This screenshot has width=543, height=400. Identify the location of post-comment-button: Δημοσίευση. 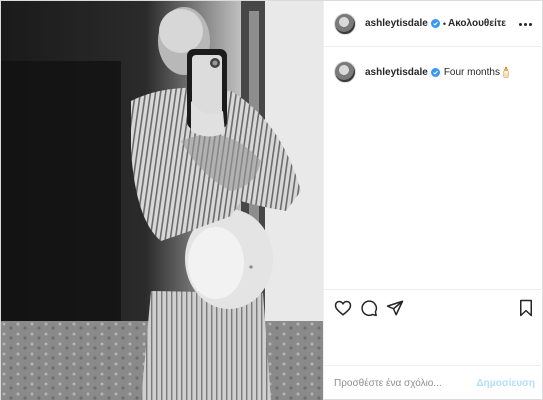
(505, 383).